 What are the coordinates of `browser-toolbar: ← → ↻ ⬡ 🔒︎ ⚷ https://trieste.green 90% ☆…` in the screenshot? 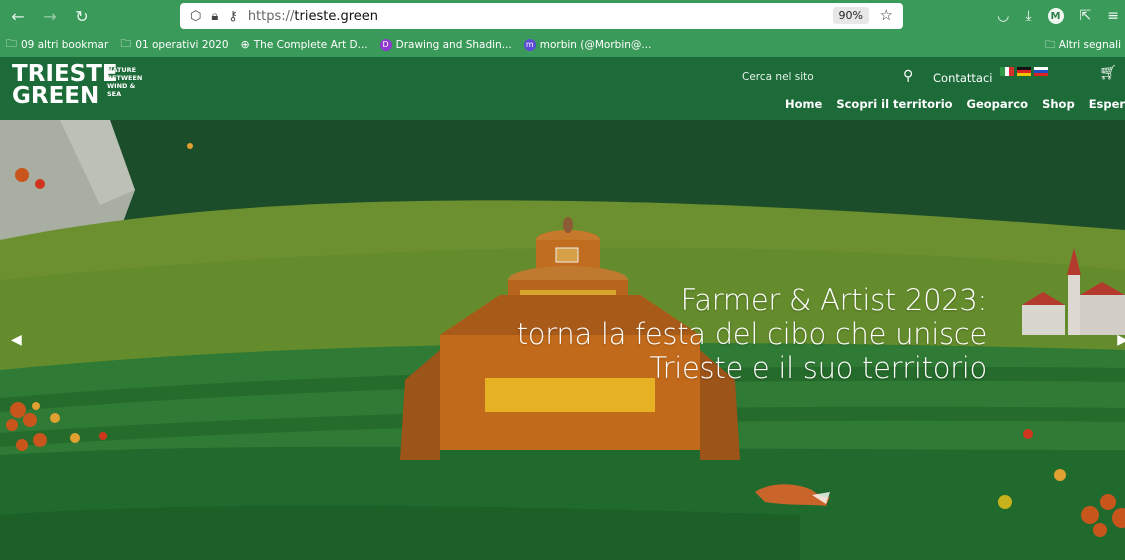 It's located at (562, 16).